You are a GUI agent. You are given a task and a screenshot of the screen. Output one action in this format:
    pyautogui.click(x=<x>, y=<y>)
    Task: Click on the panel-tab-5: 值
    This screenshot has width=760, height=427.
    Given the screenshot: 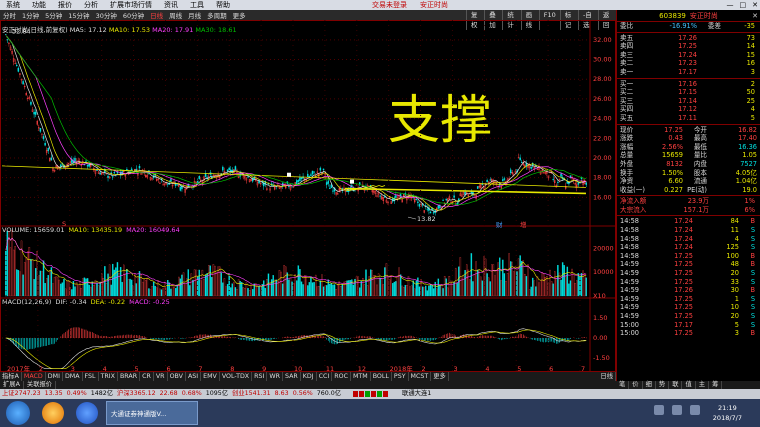 What is the action you would take?
    pyautogui.click(x=689, y=385)
    